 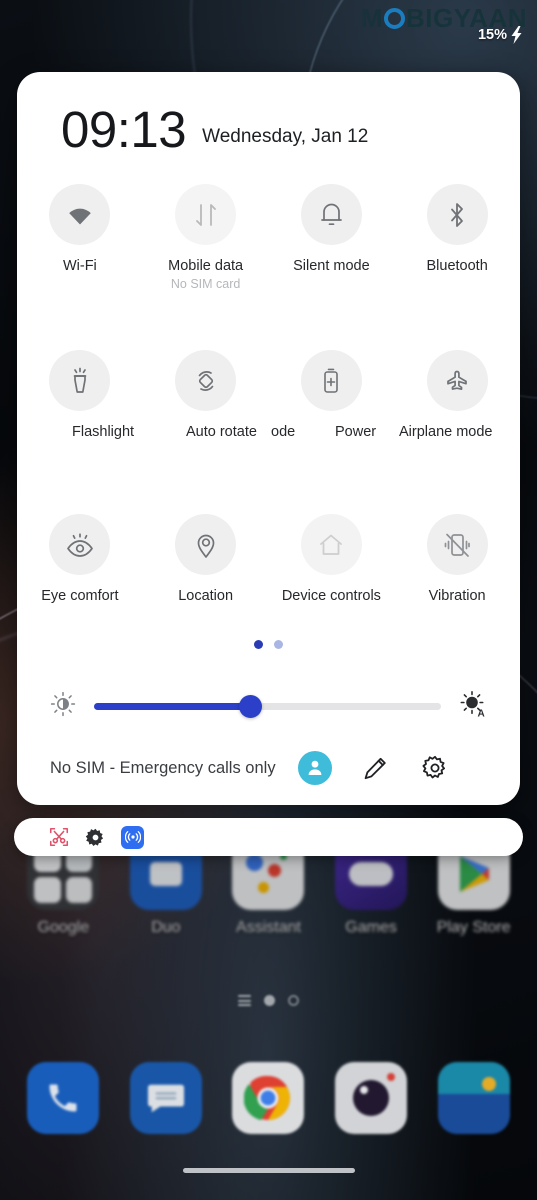 I want to click on clock-date: Wednesday, Jan 12, so click(x=285, y=136).